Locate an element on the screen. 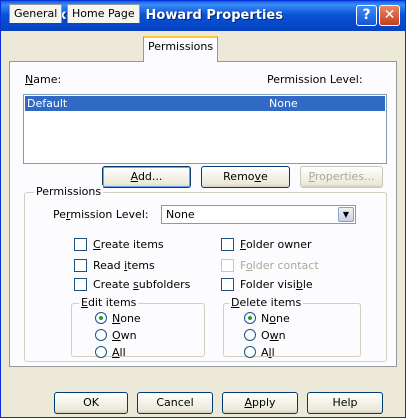 The image size is (406, 418). apply-button: Apply is located at coordinates (260, 403).